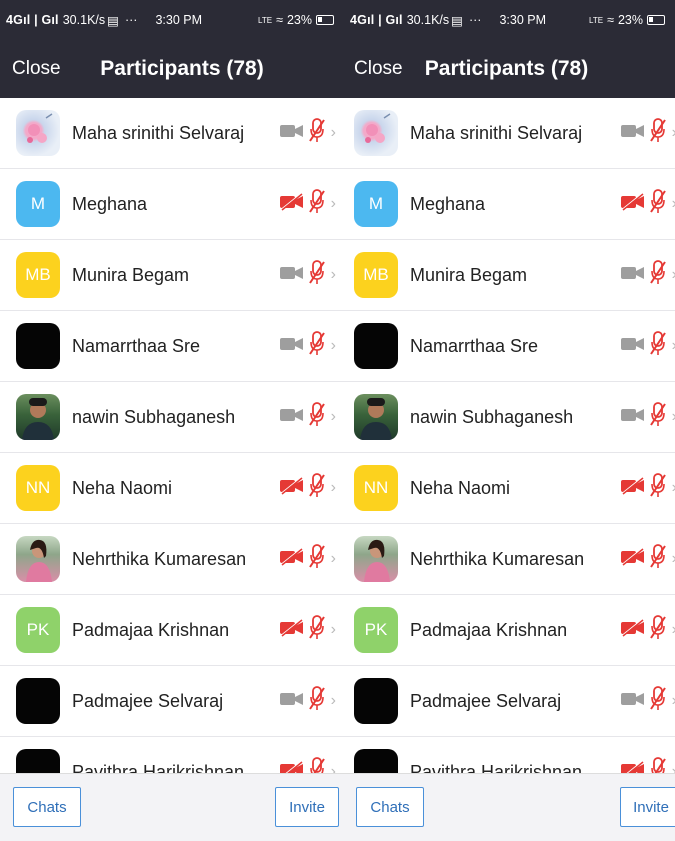 The height and width of the screenshot is (841, 675). I want to click on participant-name: Namarrthaa Sre, so click(474, 345).